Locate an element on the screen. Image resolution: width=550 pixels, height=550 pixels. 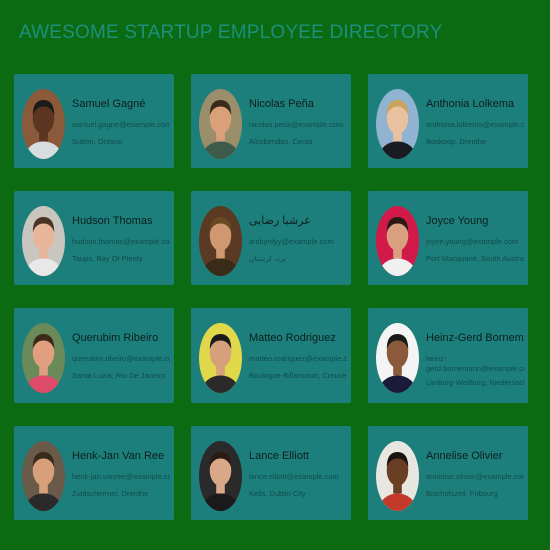
employee-email: nicolas.pena@example.com is located at coordinates (296, 124).